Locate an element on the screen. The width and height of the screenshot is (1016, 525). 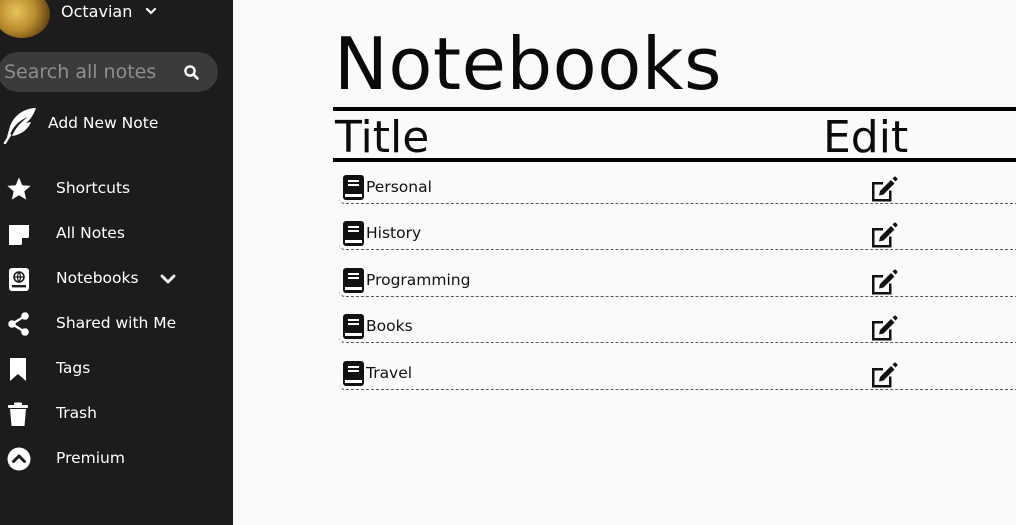
page-title: Notebooks is located at coordinates (528, 64).